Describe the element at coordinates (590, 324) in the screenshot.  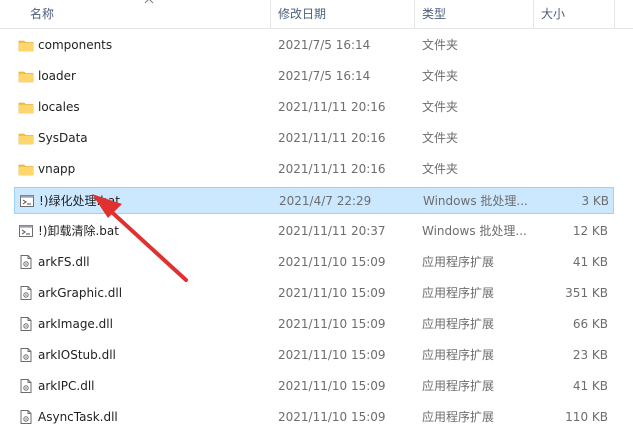
I see `file-size: 66 KB` at that location.